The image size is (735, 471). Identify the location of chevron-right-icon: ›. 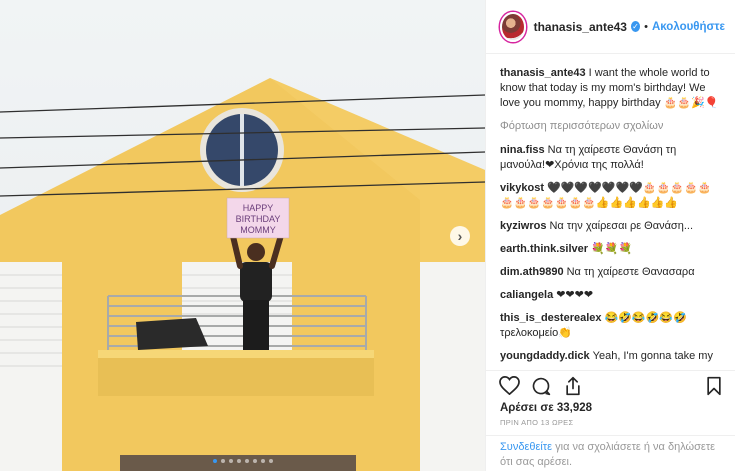
(460, 236).